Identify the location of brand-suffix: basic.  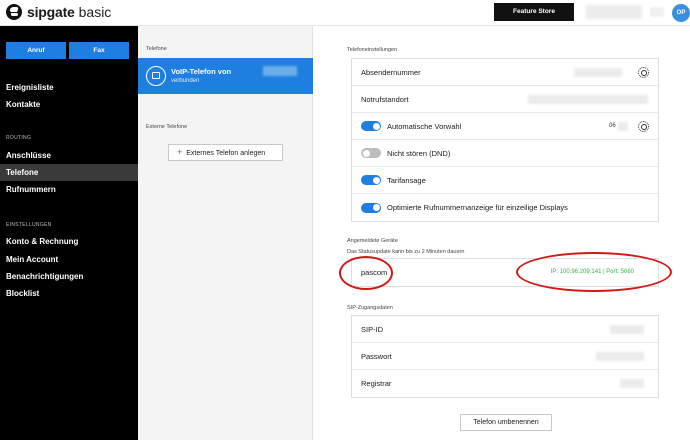
(95, 12).